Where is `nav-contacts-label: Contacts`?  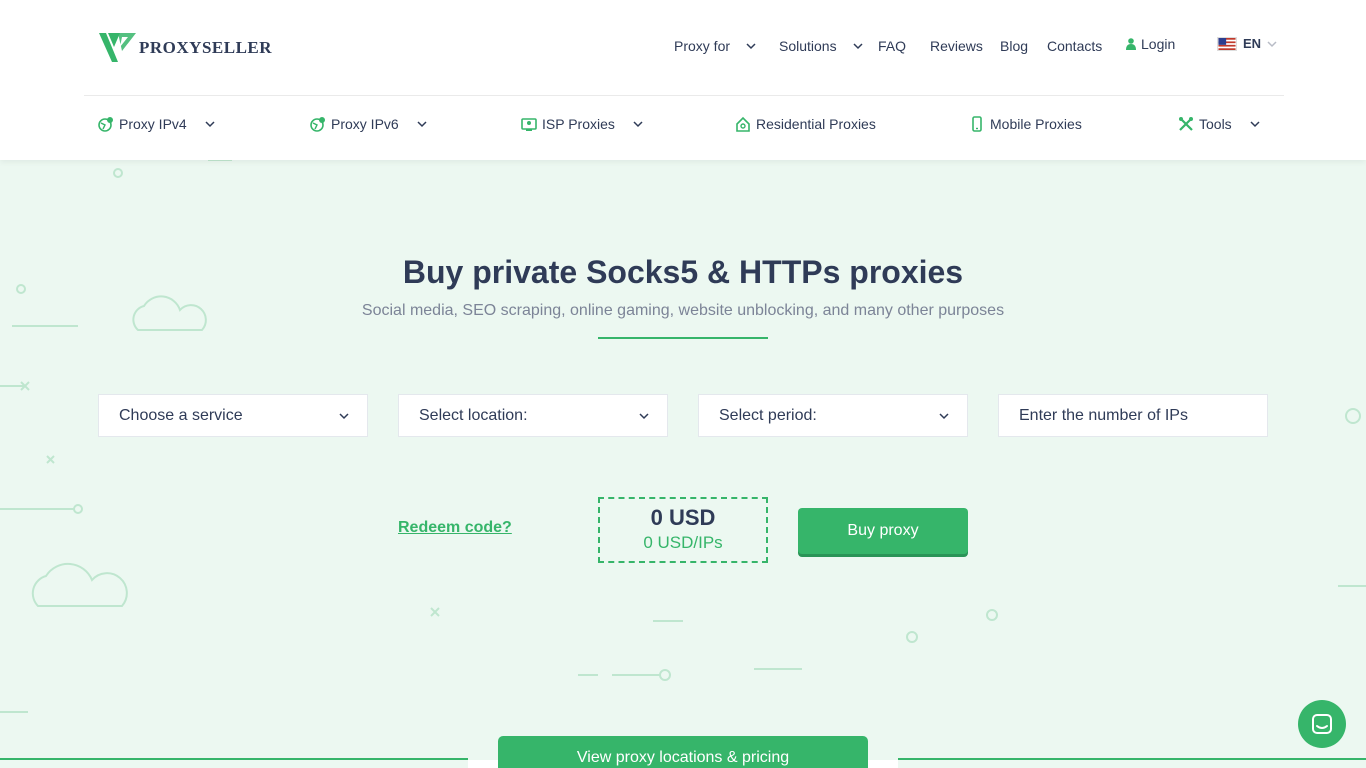
nav-contacts-label: Contacts is located at coordinates (1075, 46).